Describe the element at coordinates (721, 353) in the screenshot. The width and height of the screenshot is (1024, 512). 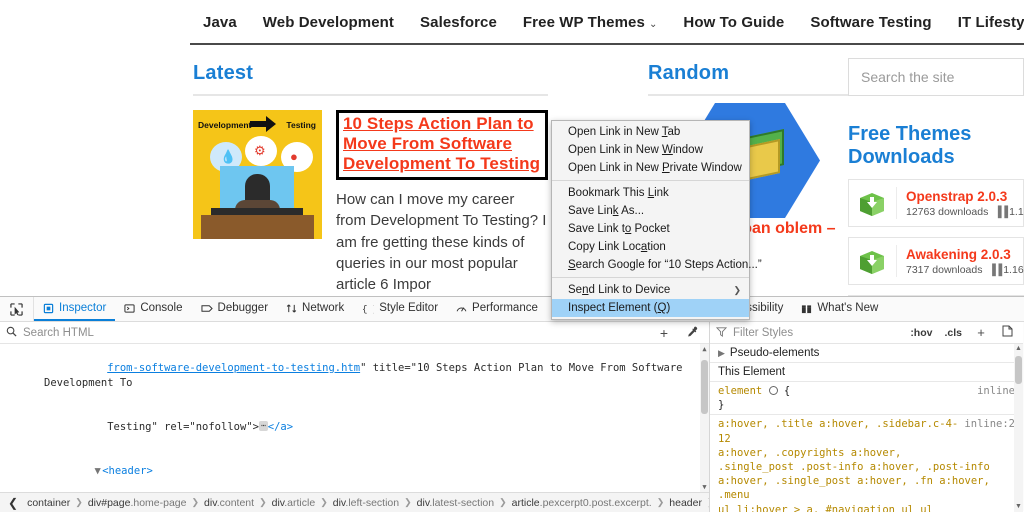
I see `twisty-icon: ▶` at that location.